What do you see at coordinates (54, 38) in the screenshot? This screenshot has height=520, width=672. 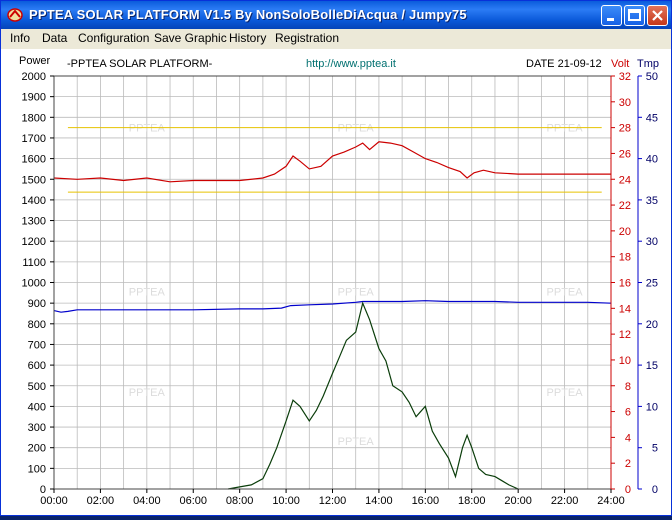 I see `menu-data: Data` at bounding box center [54, 38].